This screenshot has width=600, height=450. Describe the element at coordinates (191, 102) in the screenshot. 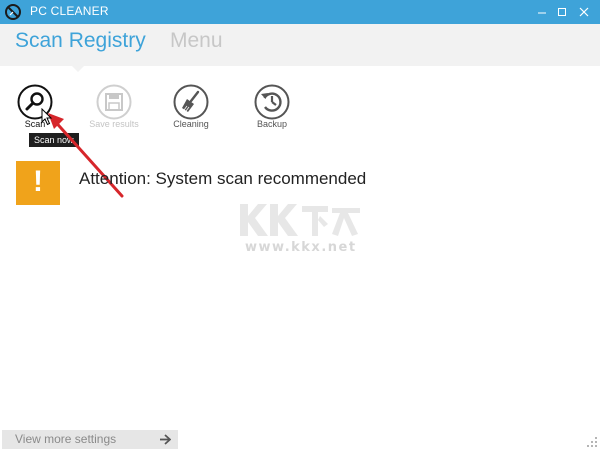

I see `broom-icon` at that location.